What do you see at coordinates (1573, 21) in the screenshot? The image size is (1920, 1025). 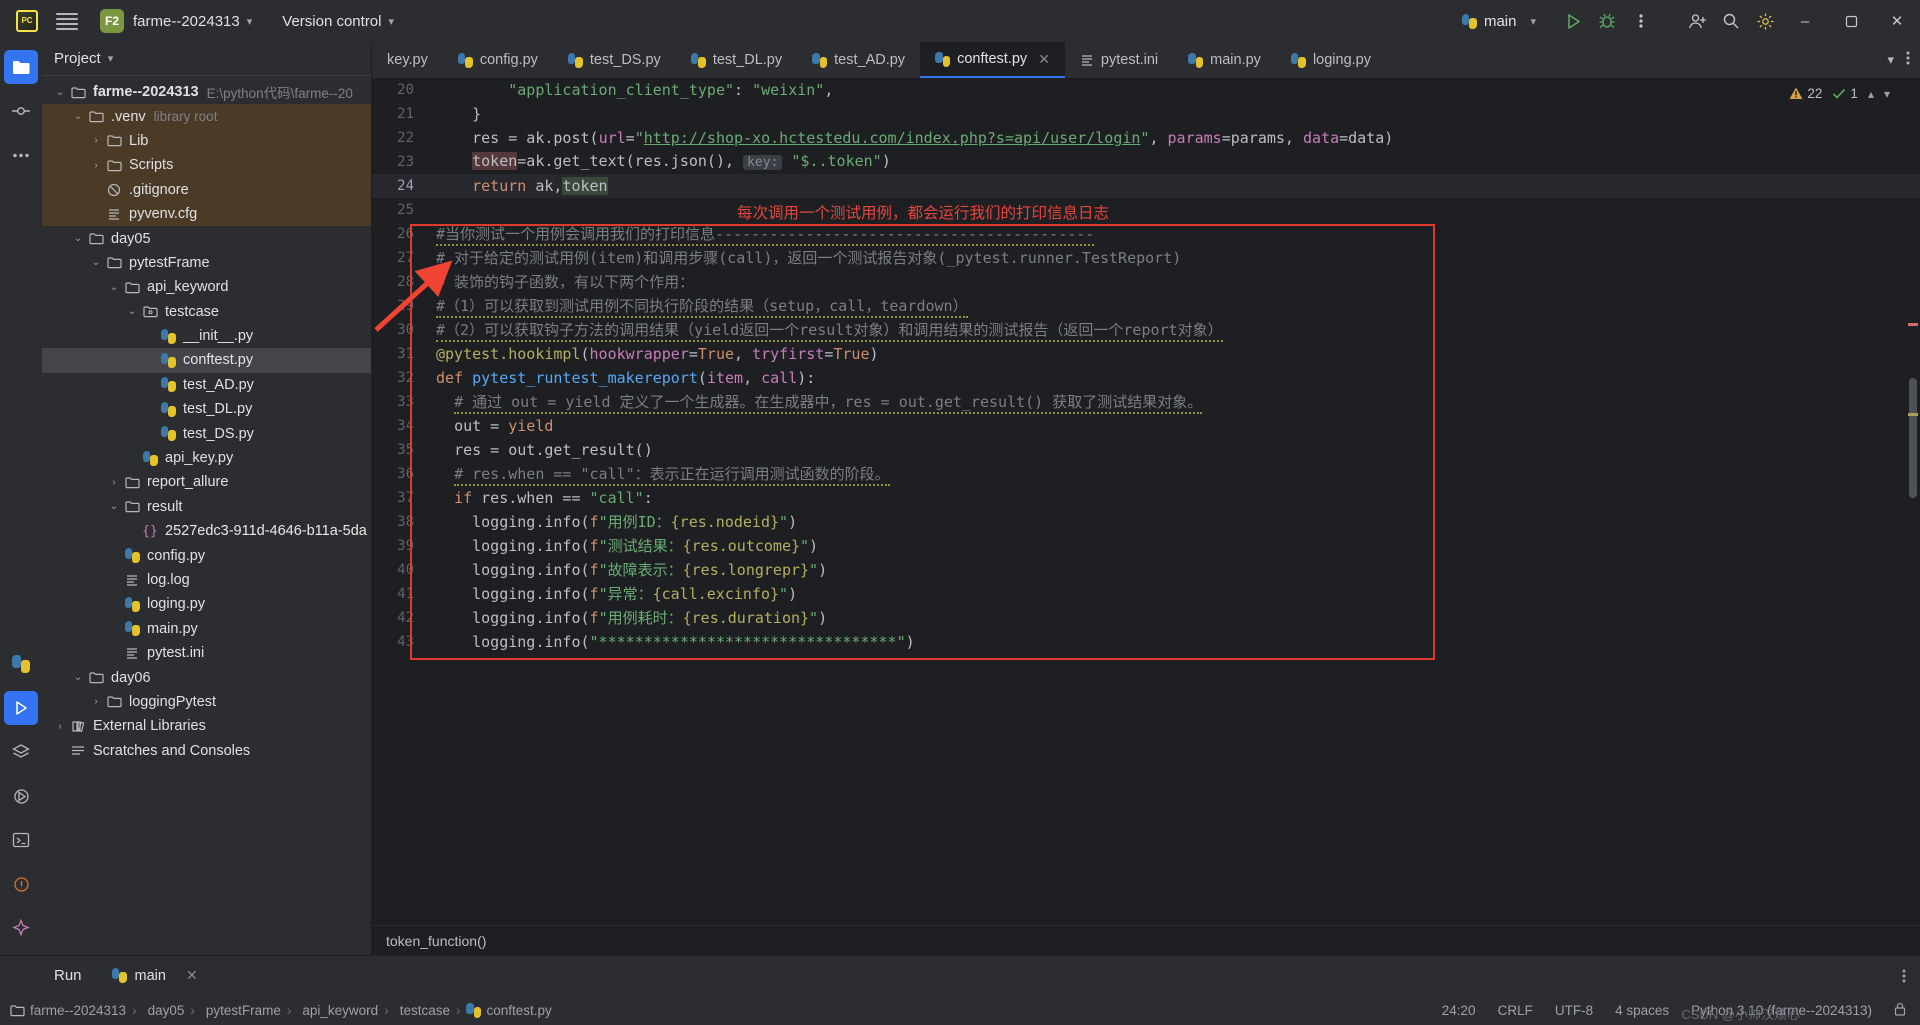 I see `run-icon` at bounding box center [1573, 21].